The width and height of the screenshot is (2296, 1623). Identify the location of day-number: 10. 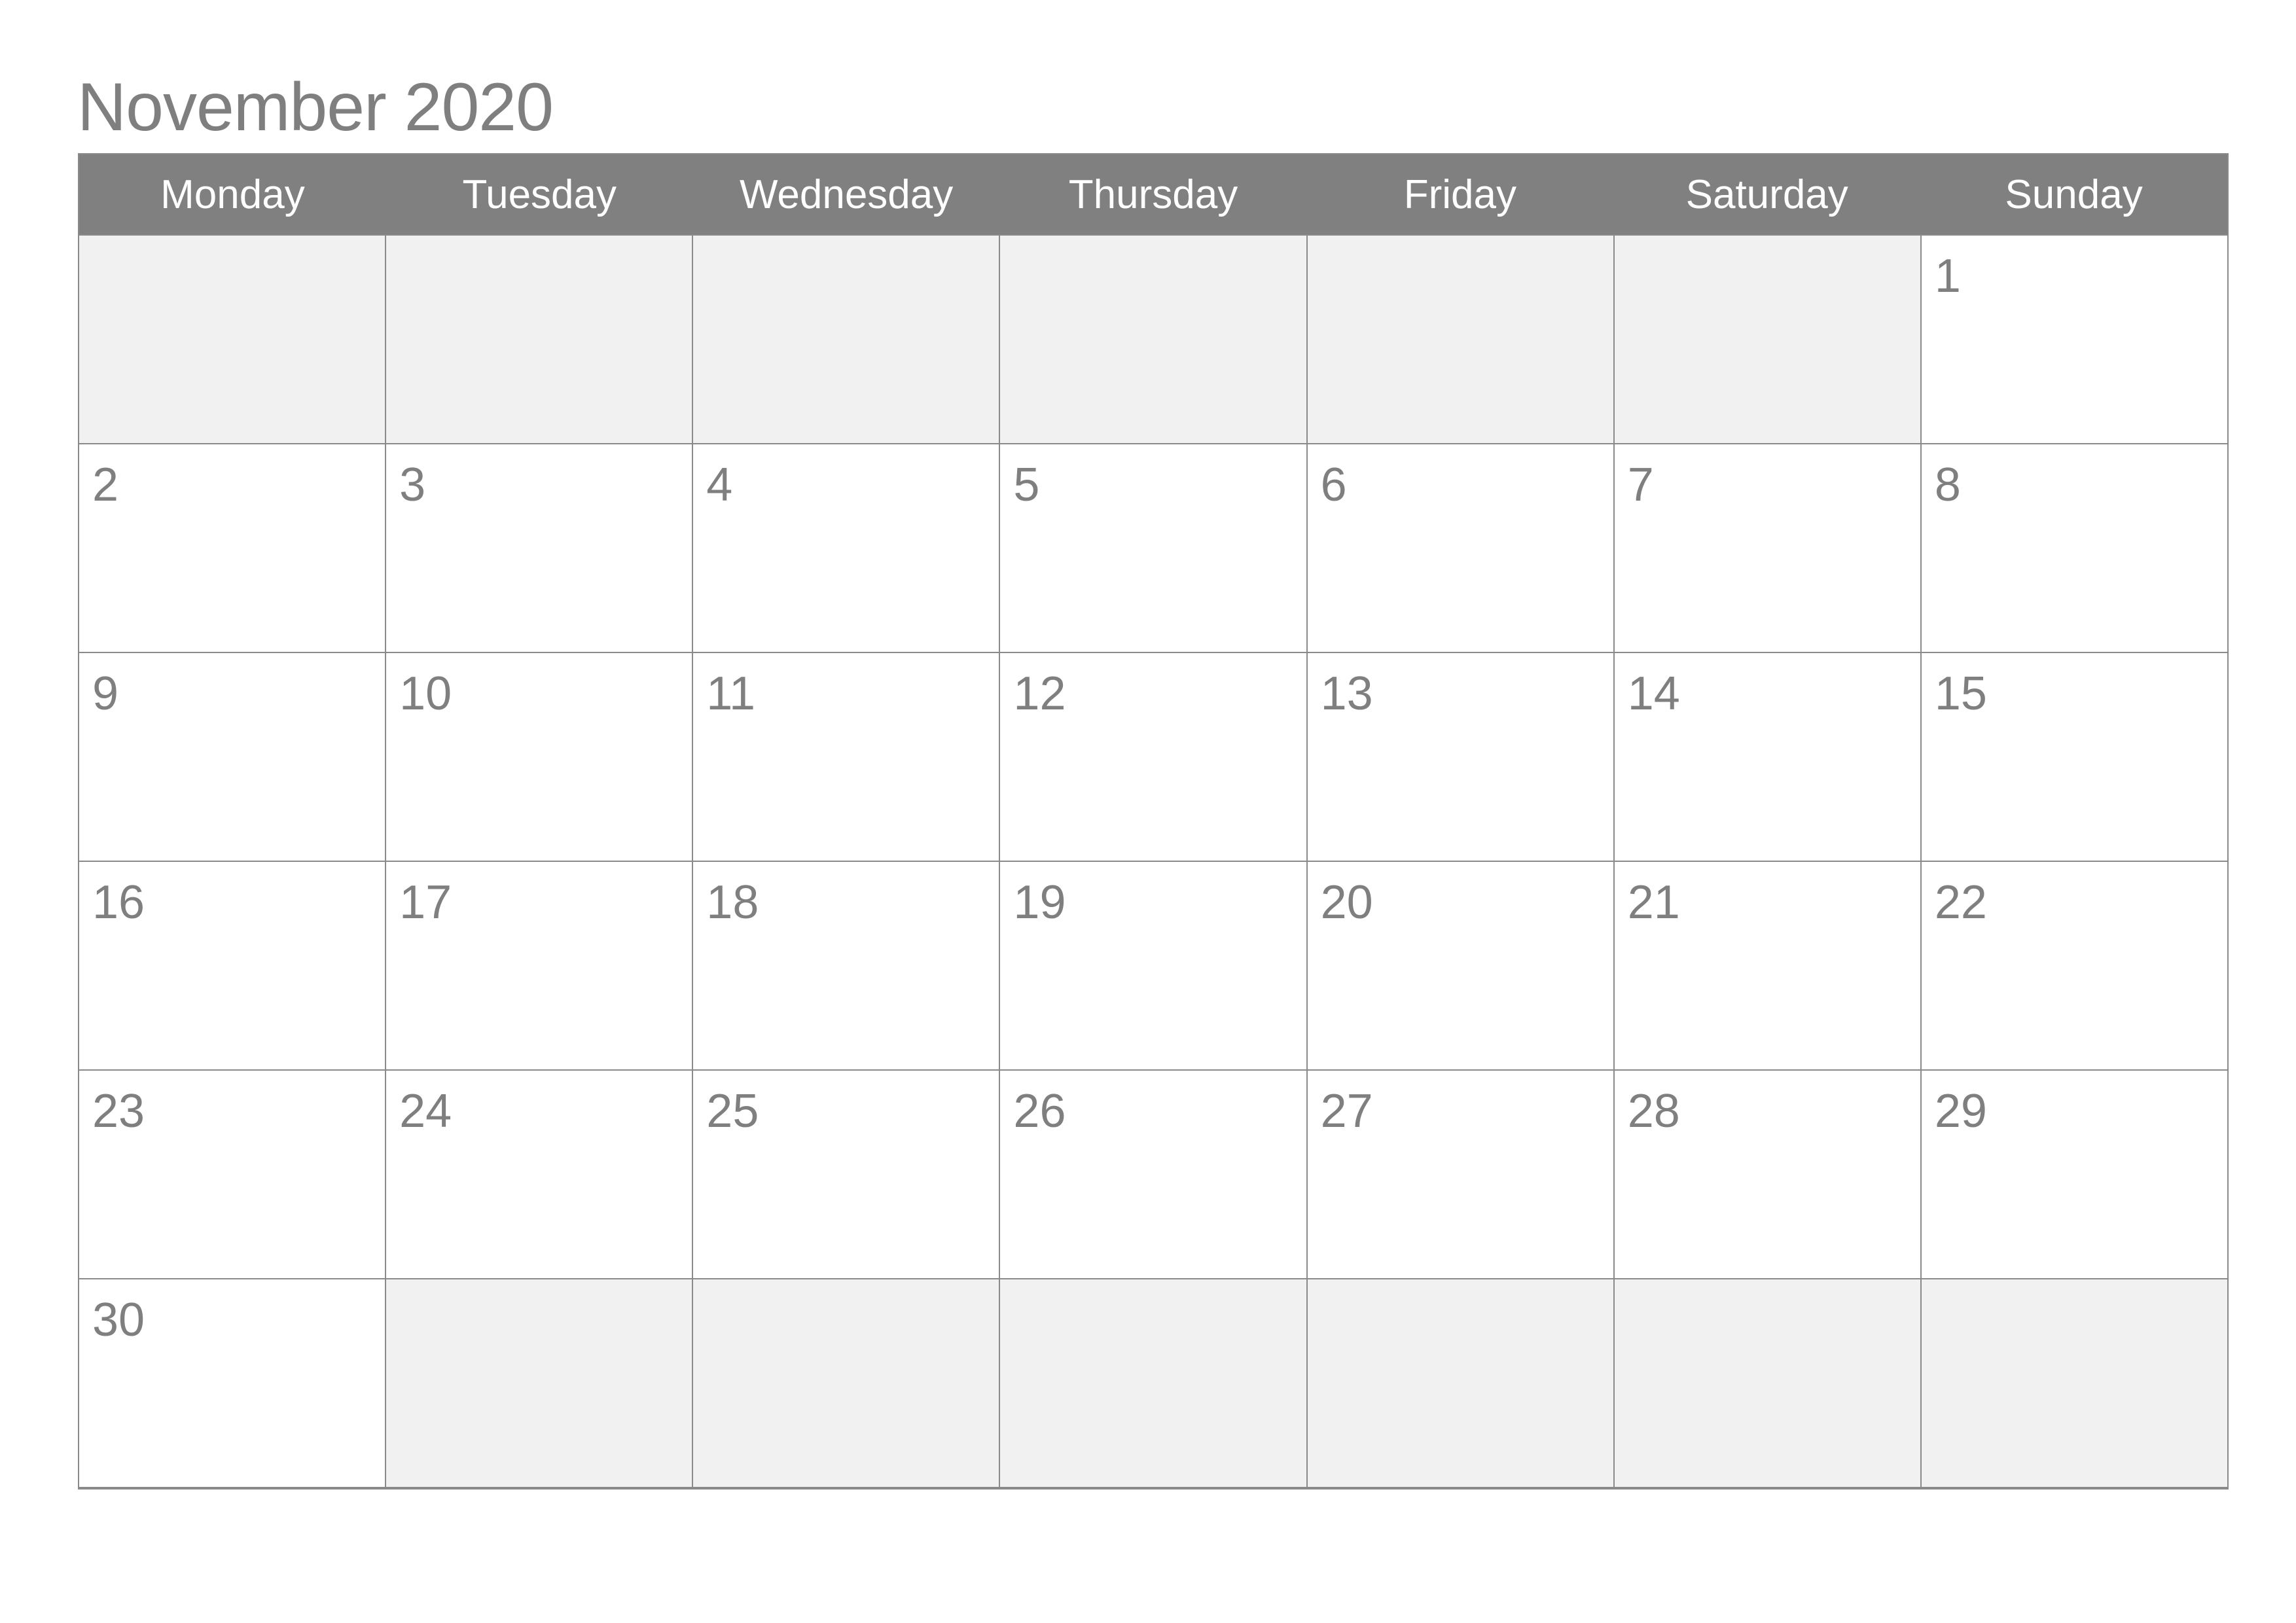
(426, 694).